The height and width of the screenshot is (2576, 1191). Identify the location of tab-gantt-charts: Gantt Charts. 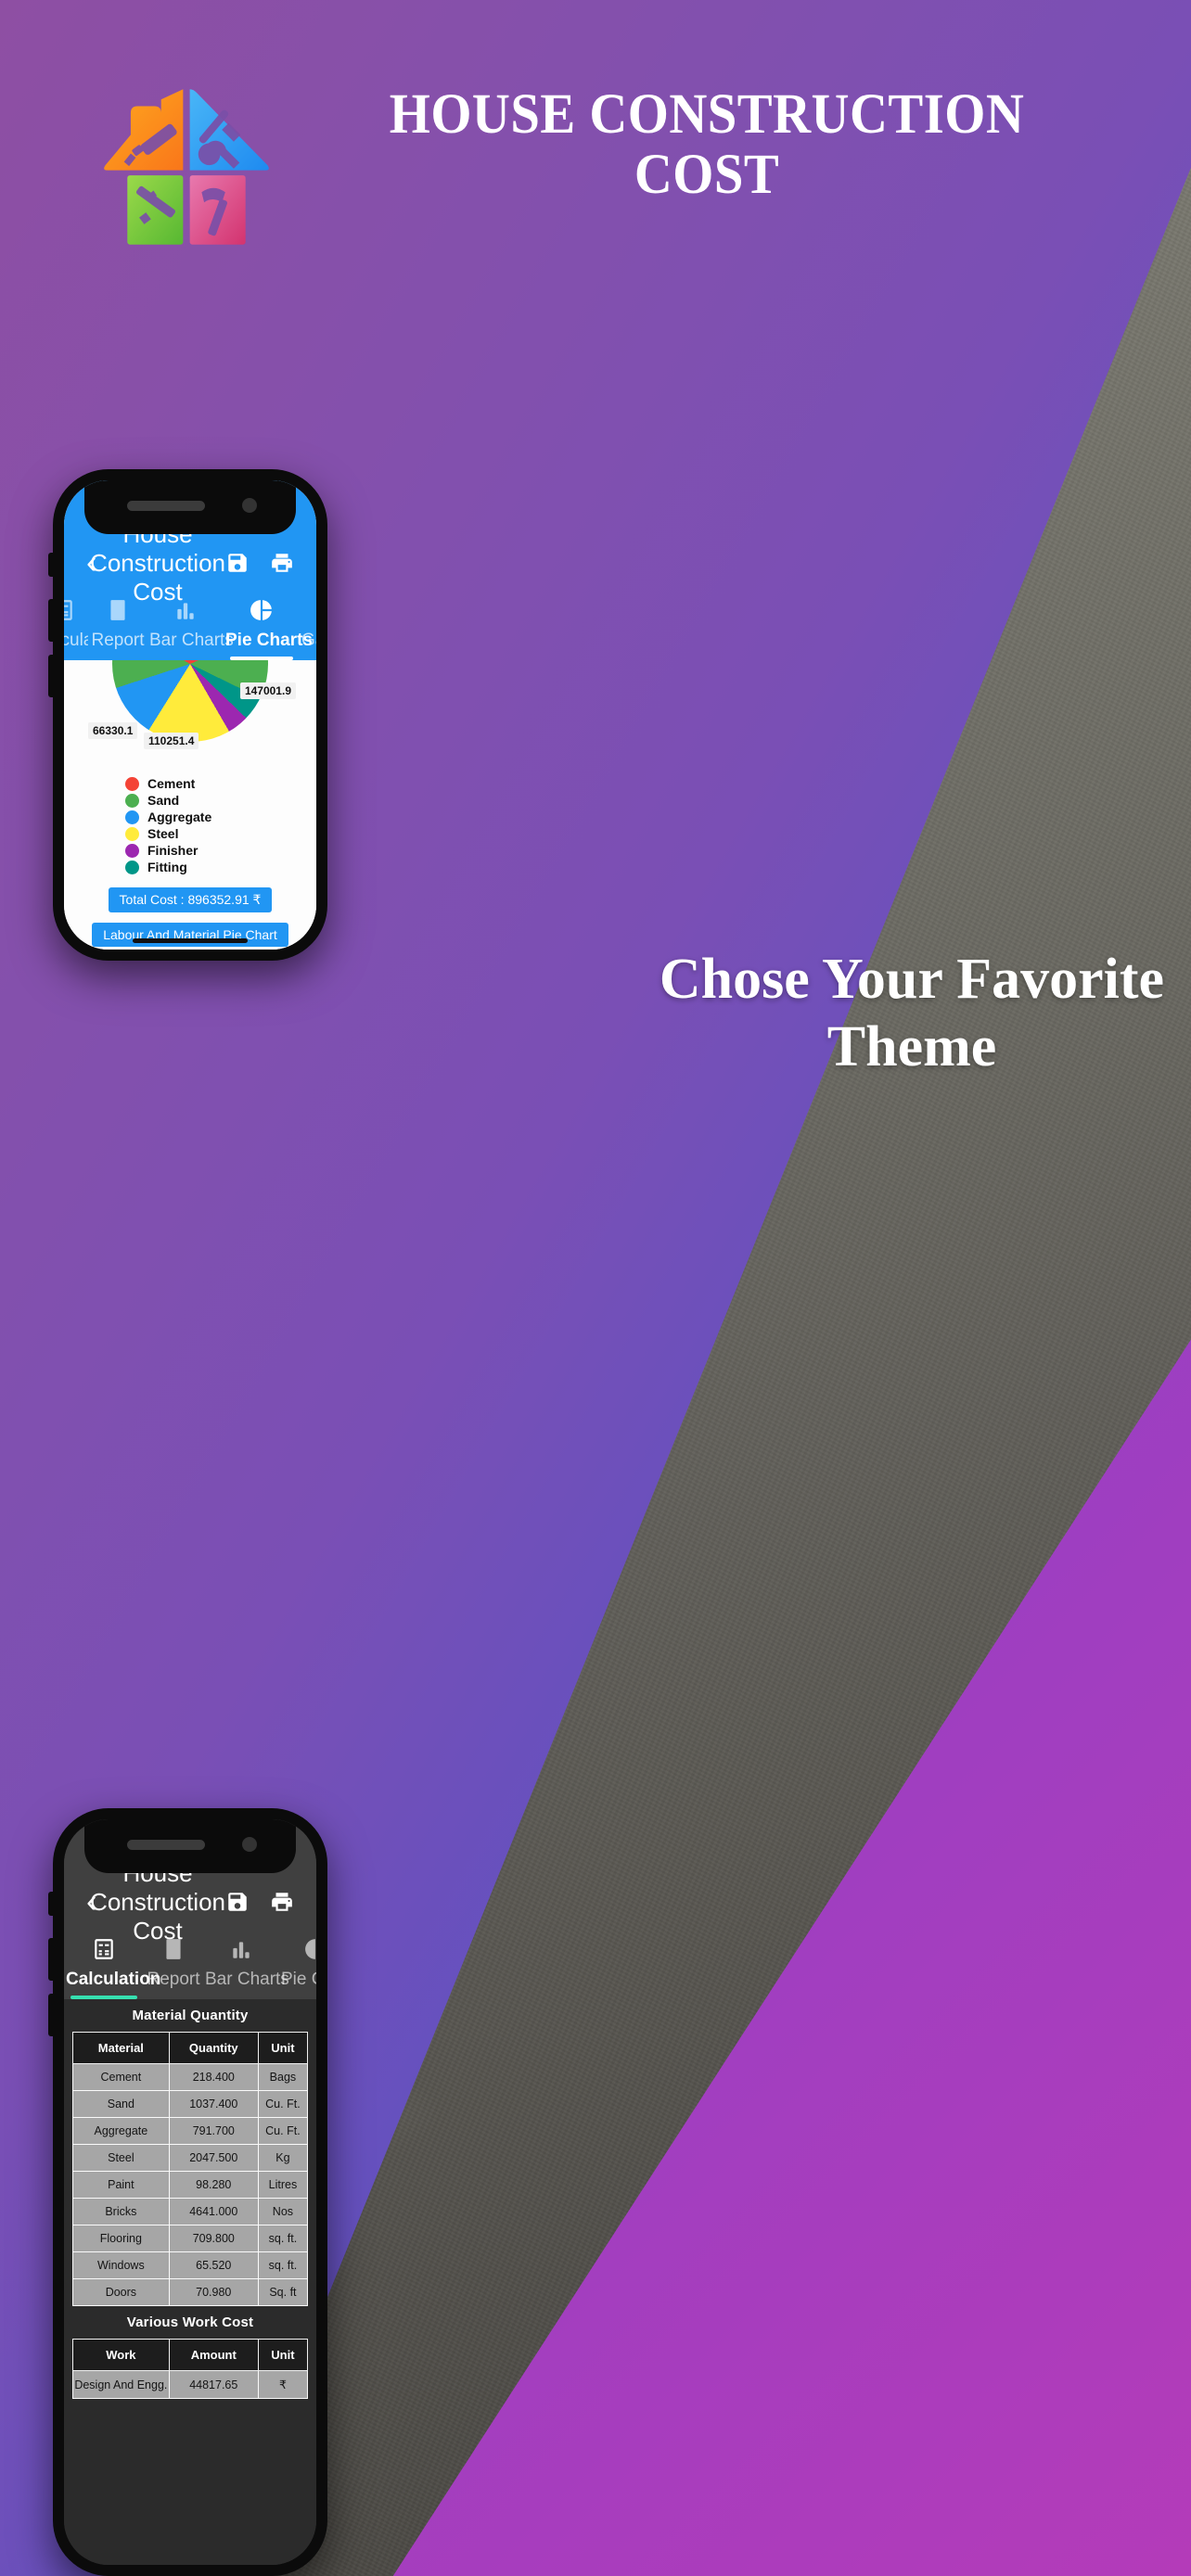
(308, 628).